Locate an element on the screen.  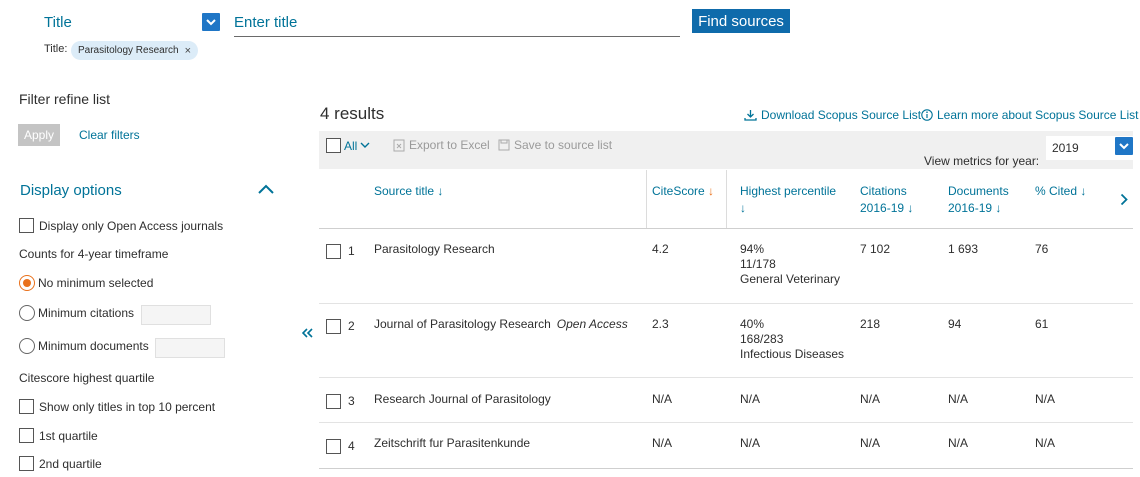
collapse-sidebar-icon is located at coordinates (307, 334).